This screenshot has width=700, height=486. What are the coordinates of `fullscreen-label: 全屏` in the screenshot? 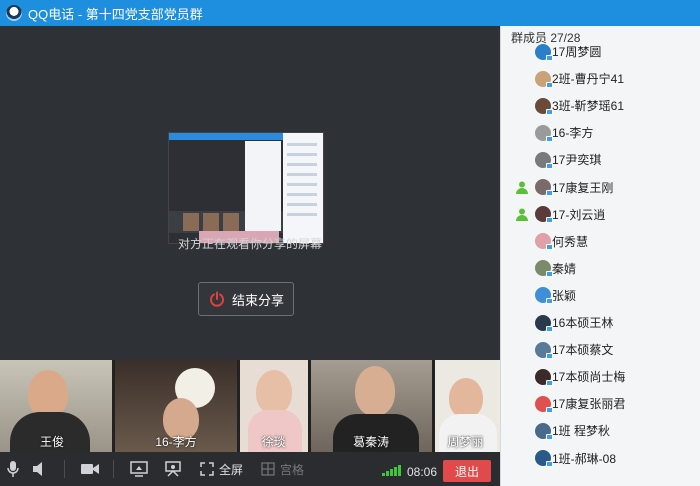 It's located at (231, 469).